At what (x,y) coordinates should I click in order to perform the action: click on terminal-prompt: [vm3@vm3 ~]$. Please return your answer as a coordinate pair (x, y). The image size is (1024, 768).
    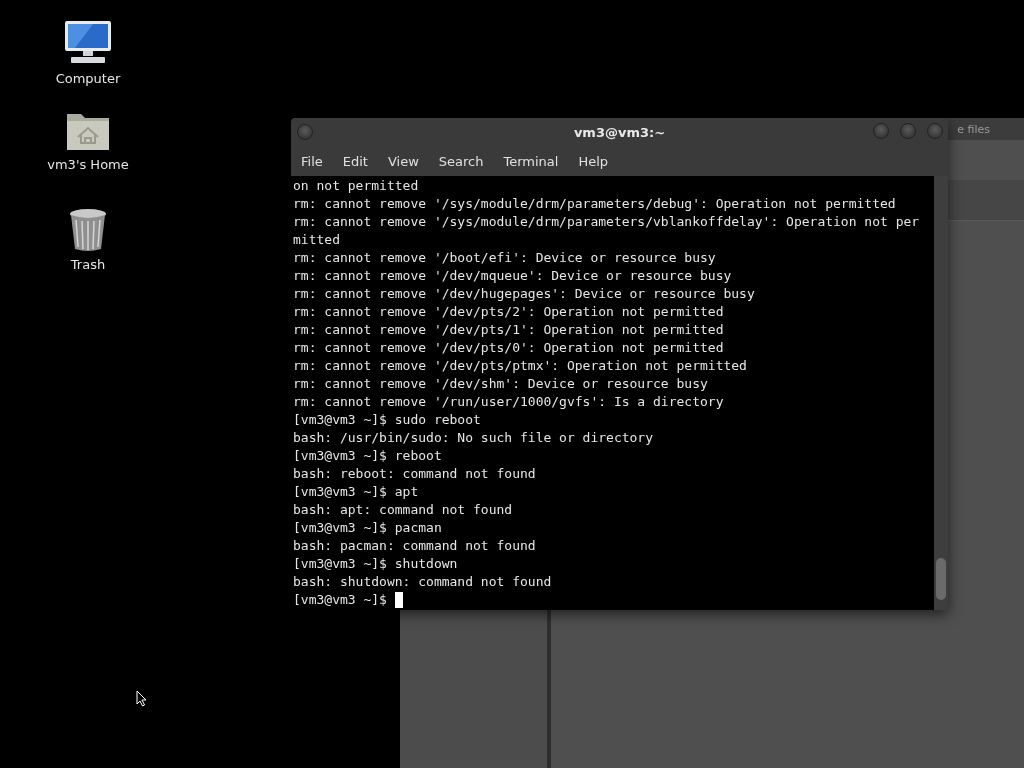
    Looking at the image, I should click on (340, 600).